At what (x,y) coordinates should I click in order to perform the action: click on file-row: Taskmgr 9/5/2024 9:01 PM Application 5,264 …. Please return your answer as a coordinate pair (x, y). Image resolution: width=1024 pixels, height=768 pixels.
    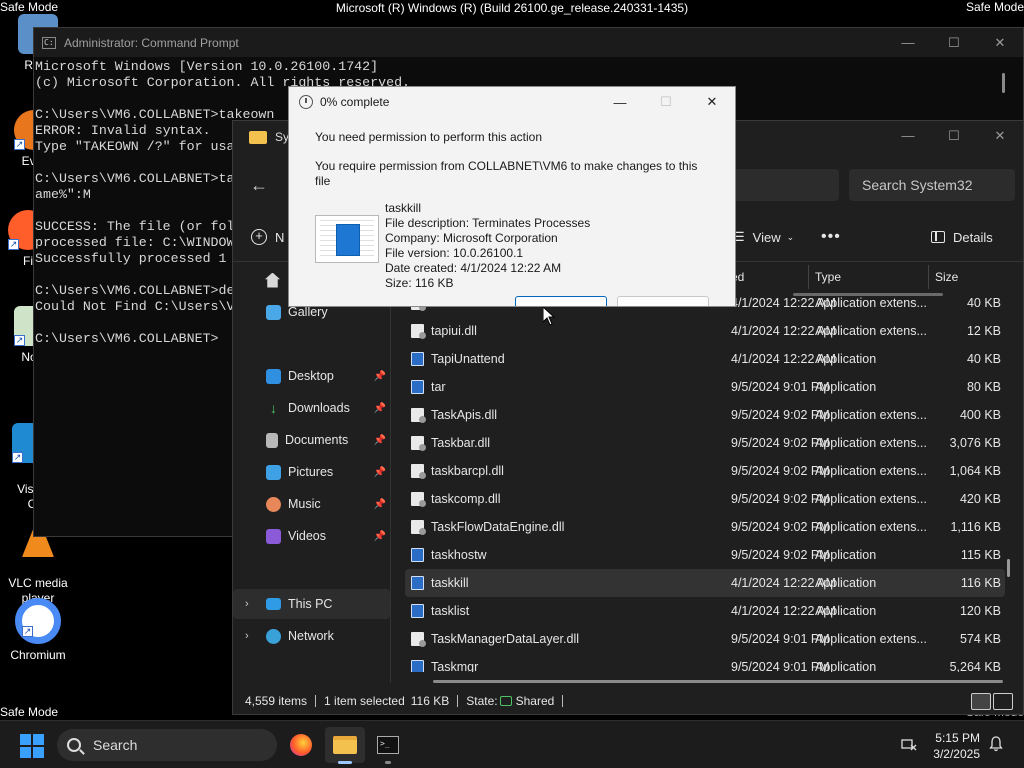
    Looking at the image, I should click on (705, 662).